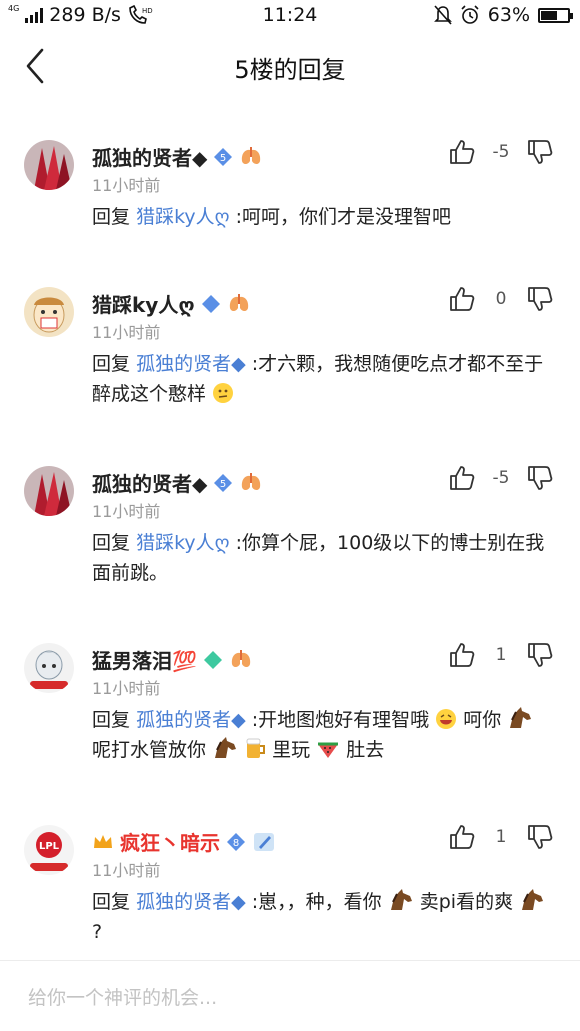 The width and height of the screenshot is (580, 1031). What do you see at coordinates (555, 15) in the screenshot?
I see `battery-icon` at bounding box center [555, 15].